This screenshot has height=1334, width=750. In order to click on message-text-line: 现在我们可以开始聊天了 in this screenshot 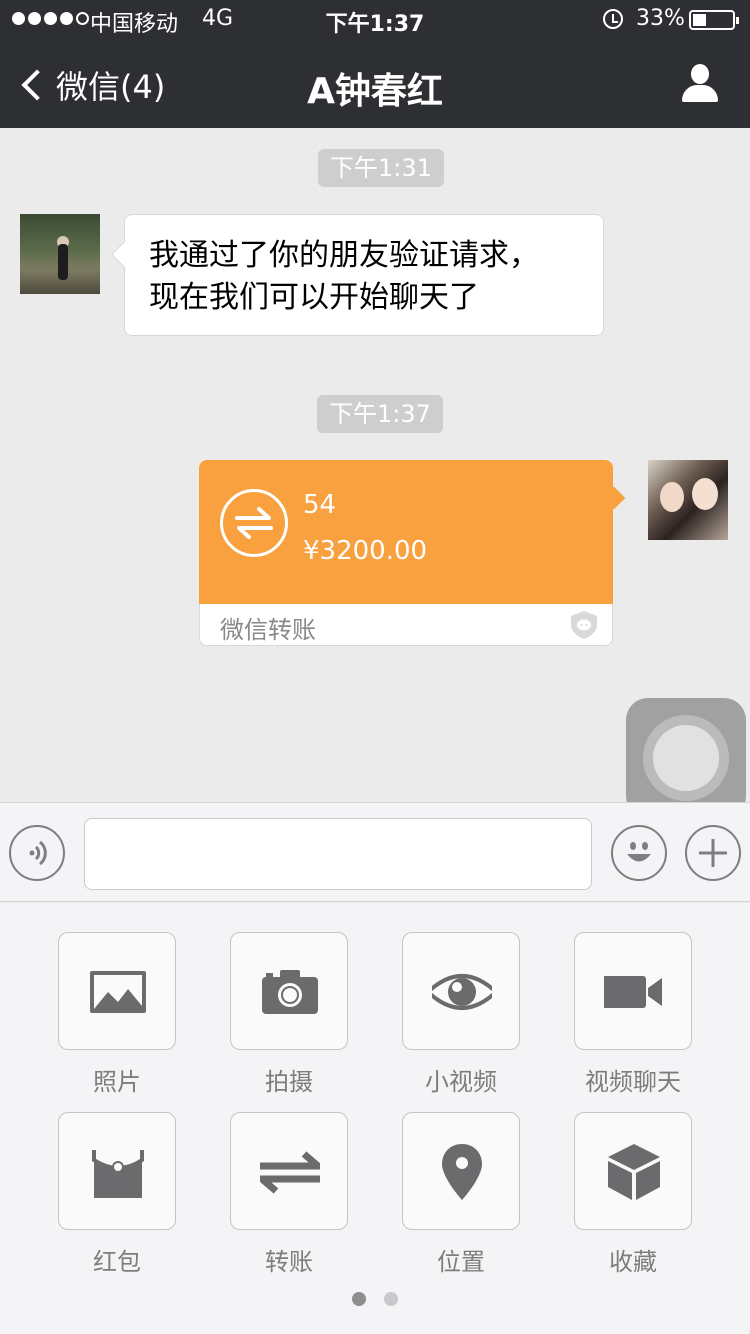, I will do `click(314, 297)`.